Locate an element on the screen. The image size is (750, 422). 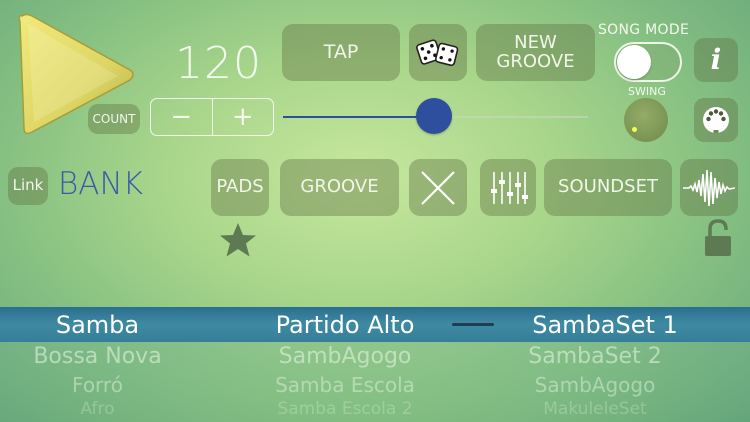
groove-option: SambAgogo is located at coordinates (345, 356).